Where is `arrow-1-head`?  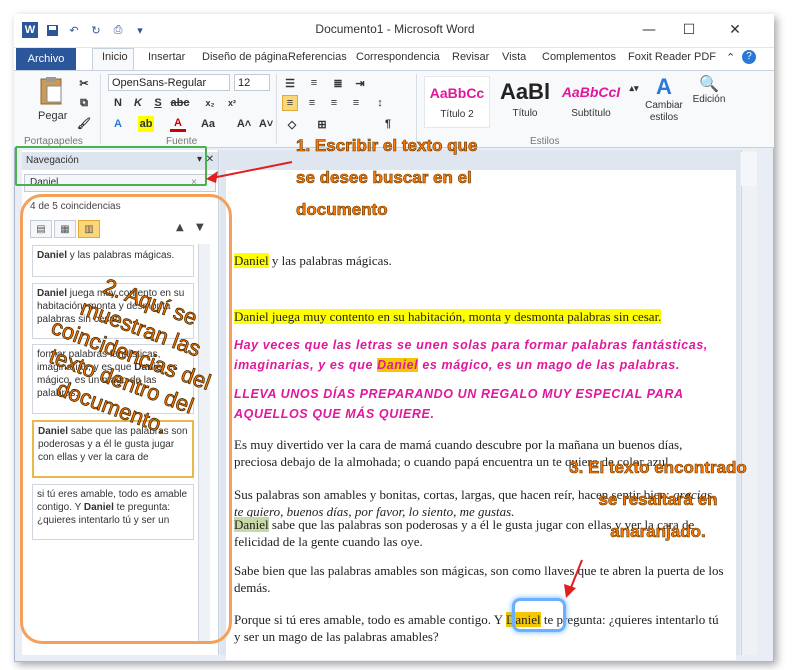
arrow-1-head is located at coordinates (212, 177).